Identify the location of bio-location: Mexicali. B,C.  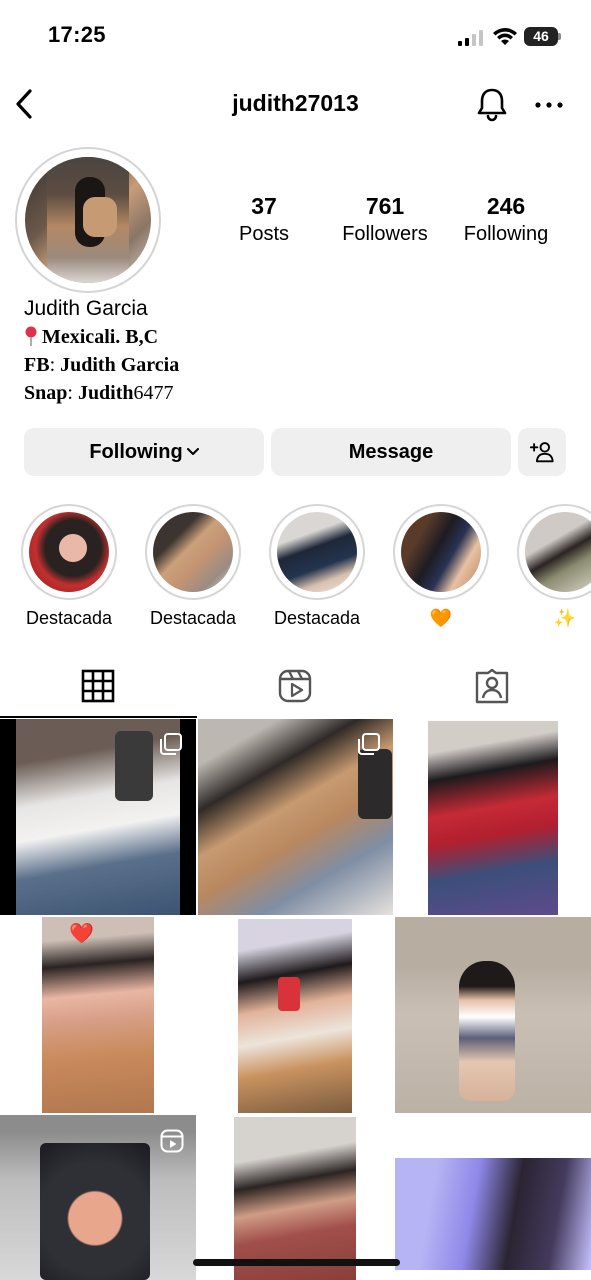
(100, 337).